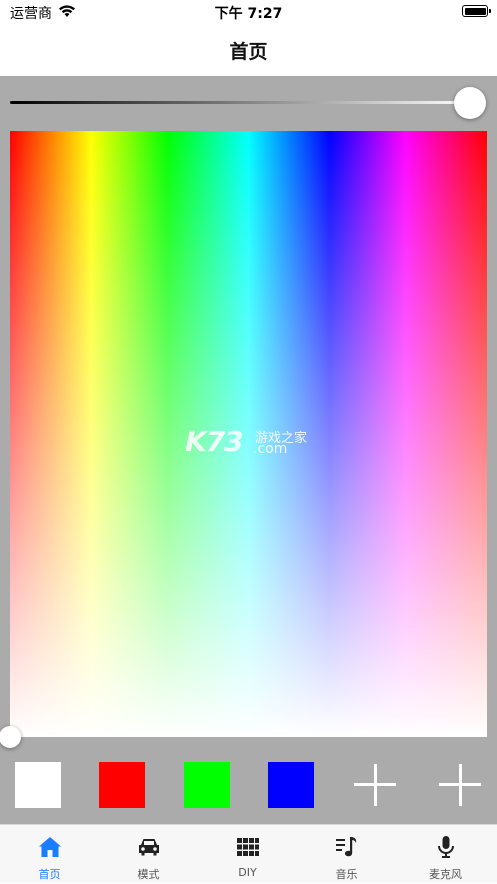  What do you see at coordinates (248, 785) in the screenshot?
I see `color-swatches` at bounding box center [248, 785].